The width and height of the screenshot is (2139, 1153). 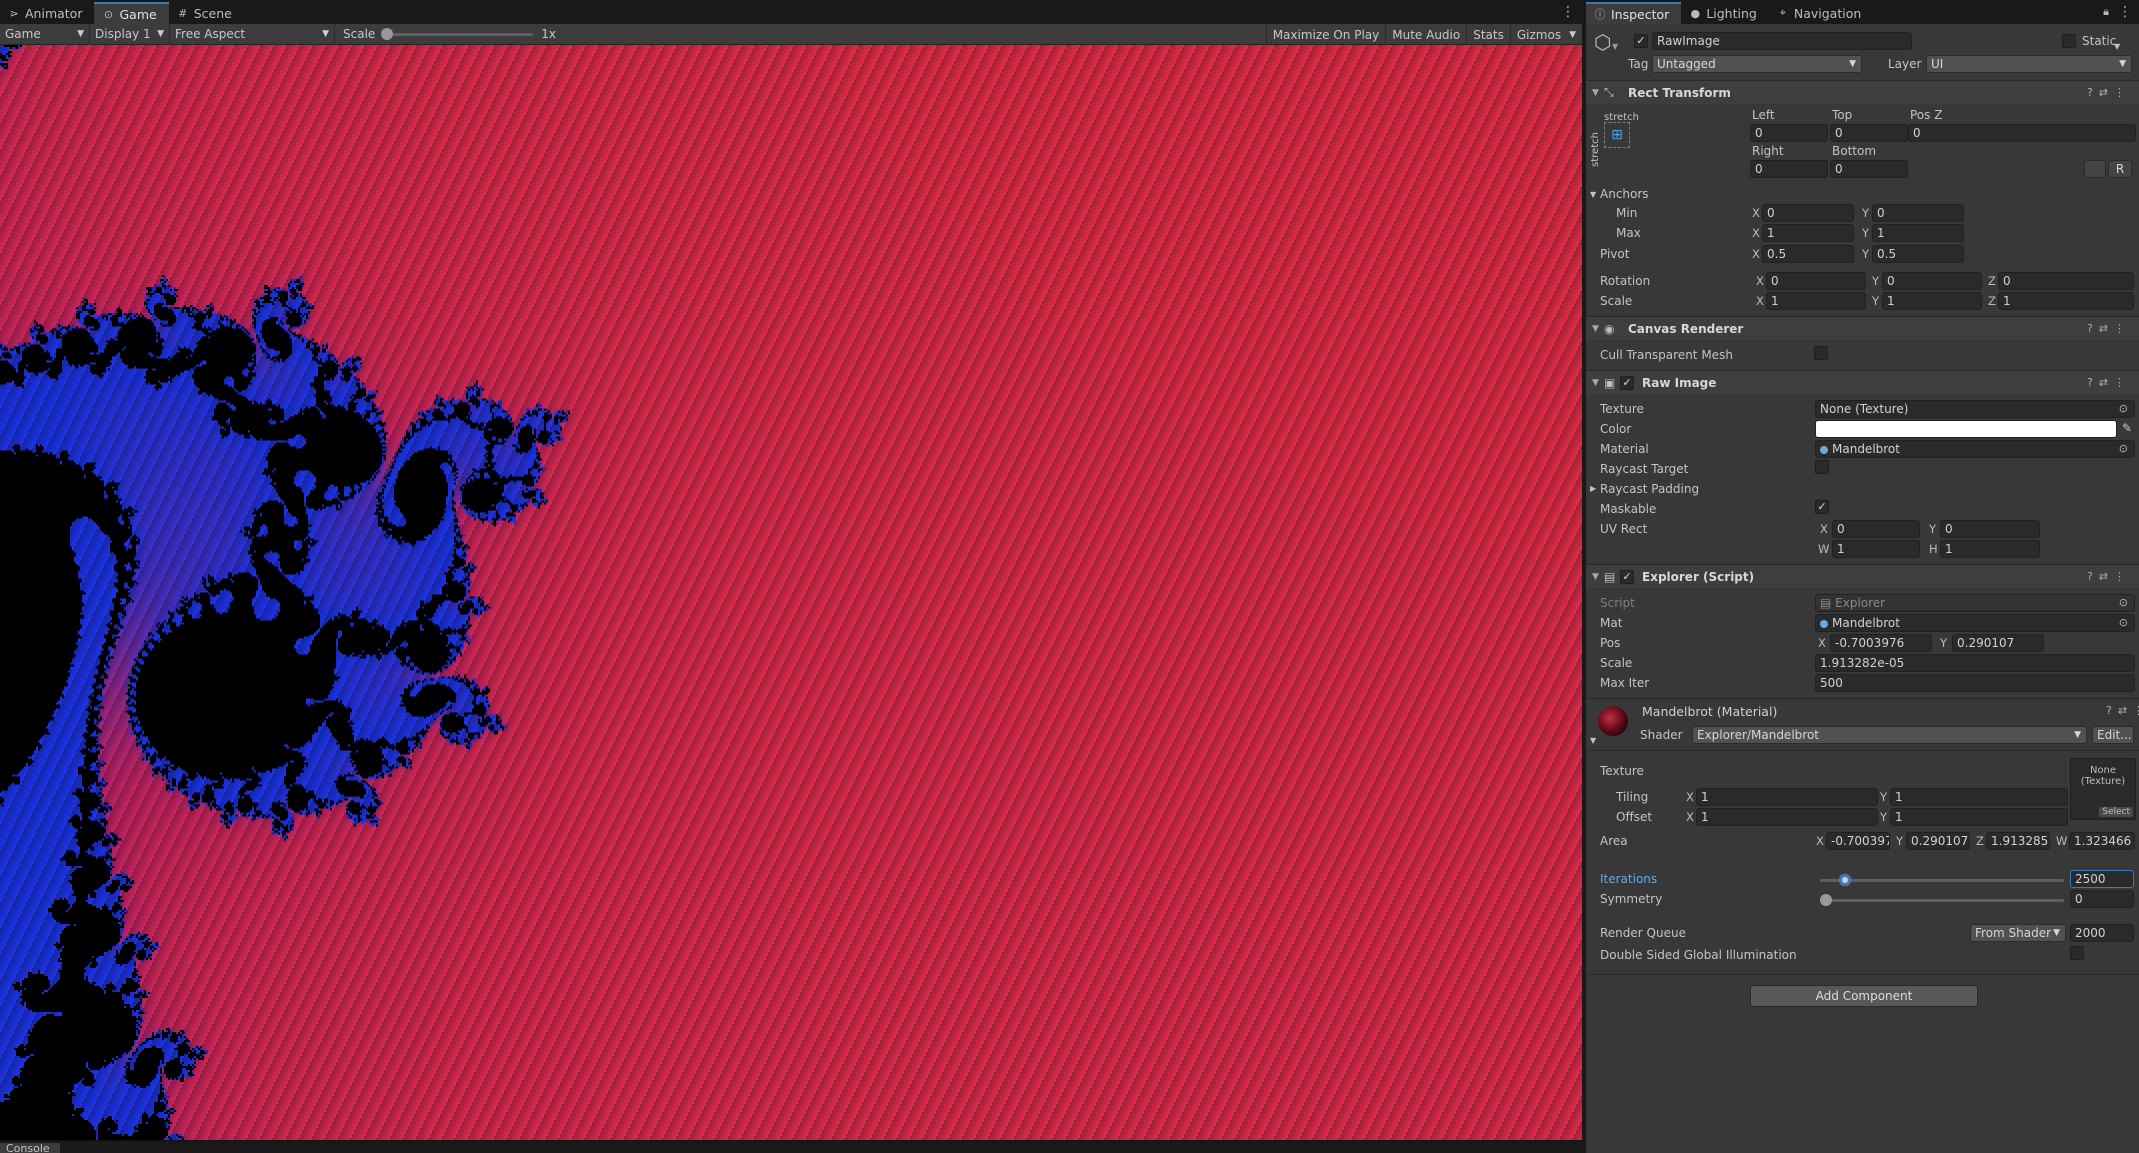 What do you see at coordinates (1816, 281) in the screenshot?
I see `rotation-x-field: 0` at bounding box center [1816, 281].